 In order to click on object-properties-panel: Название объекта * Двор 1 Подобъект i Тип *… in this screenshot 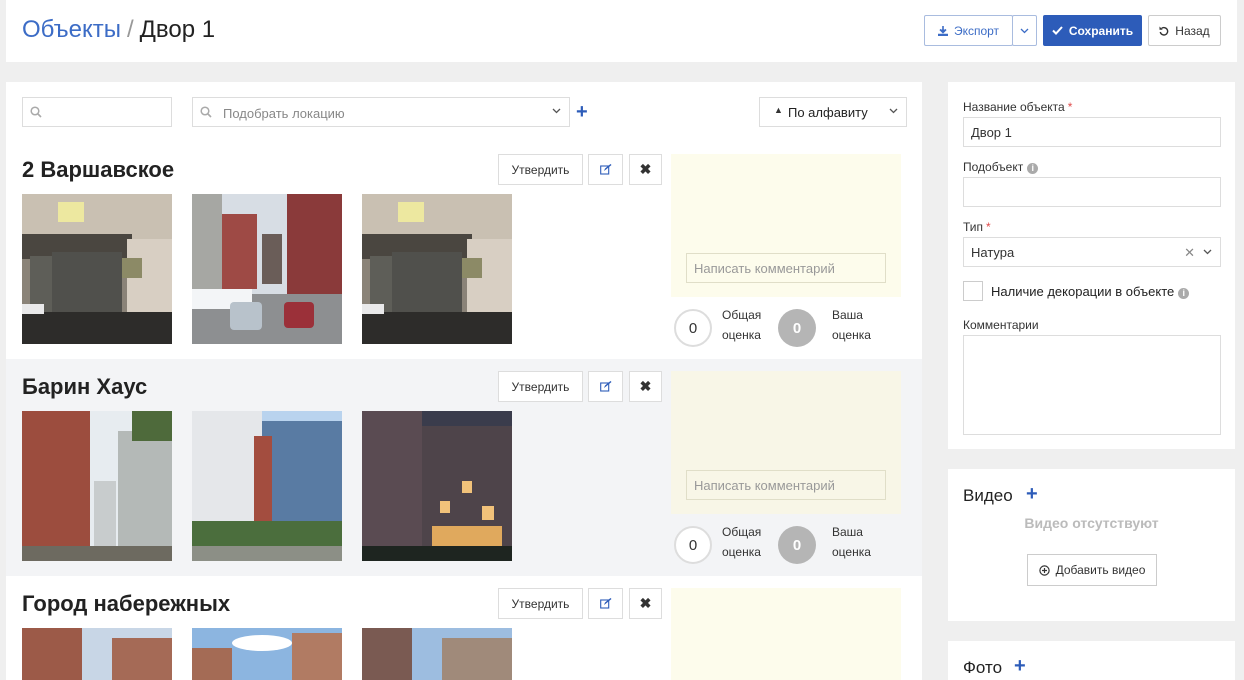, I will do `click(1091, 265)`.